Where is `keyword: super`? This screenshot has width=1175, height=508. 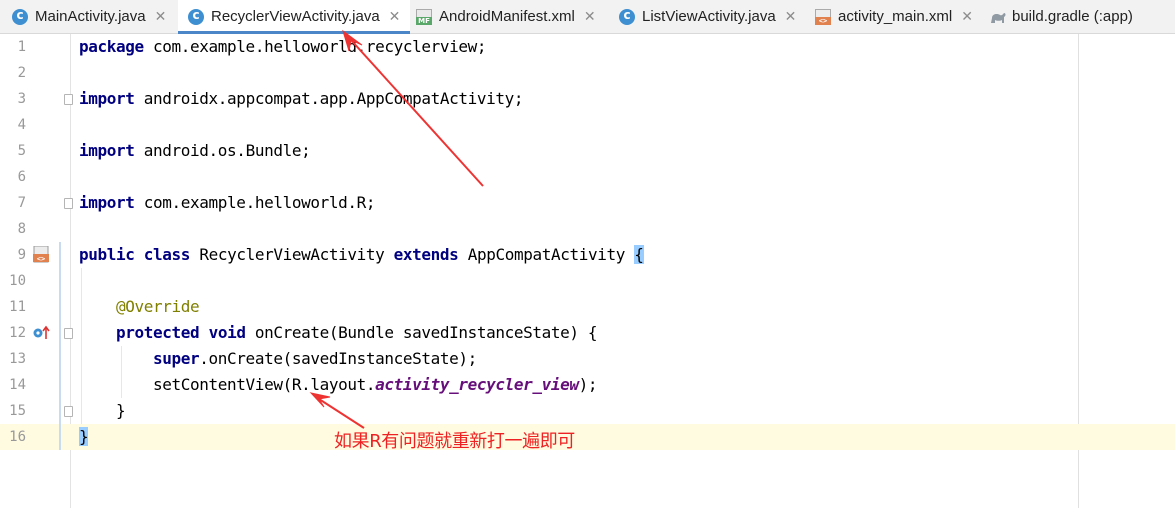
keyword: super is located at coordinates (176, 358).